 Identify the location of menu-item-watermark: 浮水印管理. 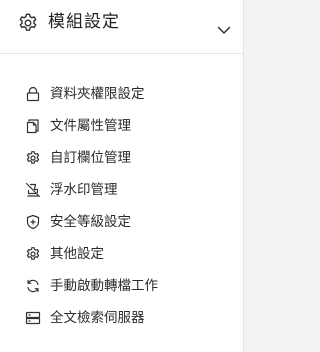
(121, 190).